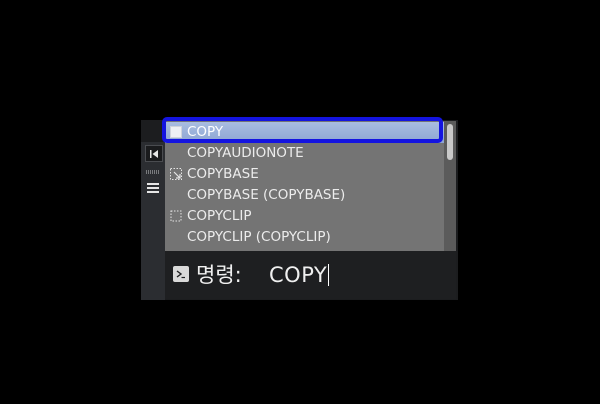 The width and height of the screenshot is (600, 404). I want to click on text-cursor, so click(329, 275).